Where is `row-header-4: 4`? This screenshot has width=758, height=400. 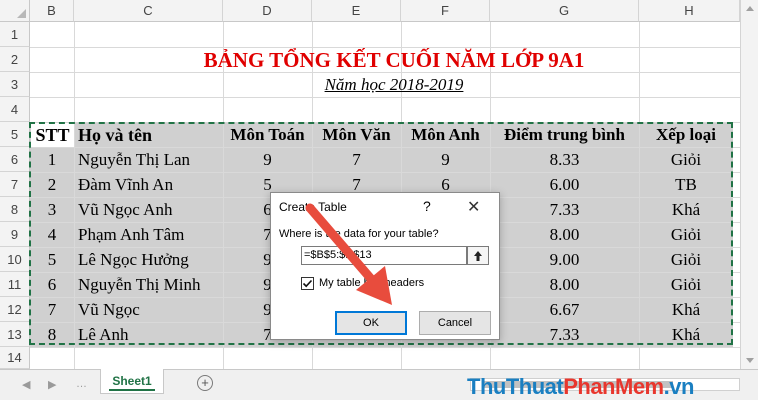
row-header-4: 4 is located at coordinates (15, 109).